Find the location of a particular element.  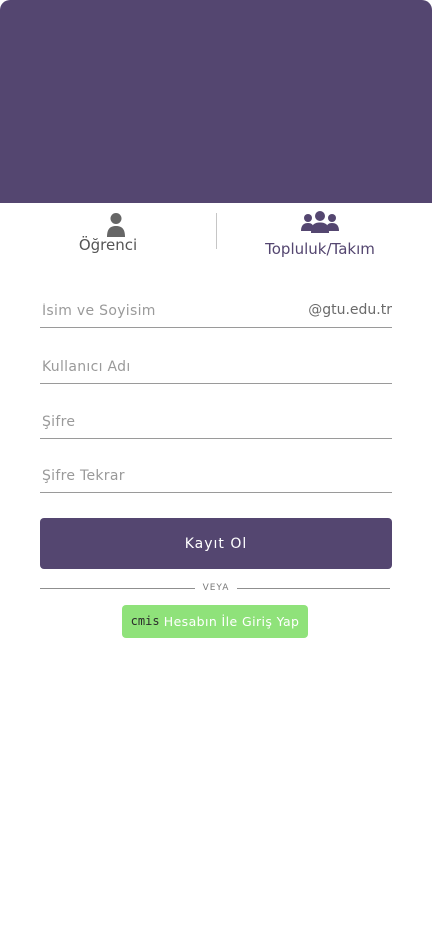

tab-student: Öğrenci is located at coordinates (108, 238).